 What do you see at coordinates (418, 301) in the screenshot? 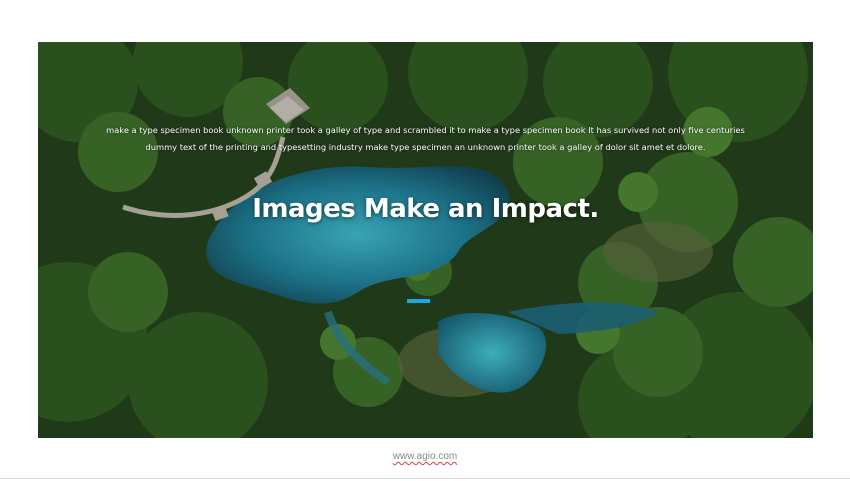
I see `slide-indicator` at bounding box center [418, 301].